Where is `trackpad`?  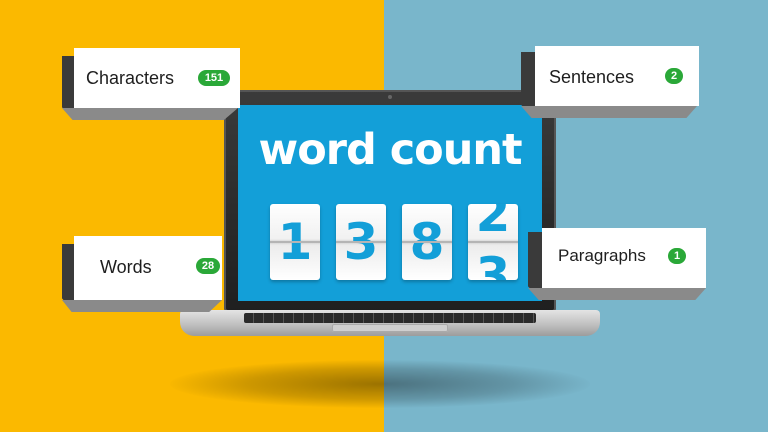
trackpad is located at coordinates (390, 328).